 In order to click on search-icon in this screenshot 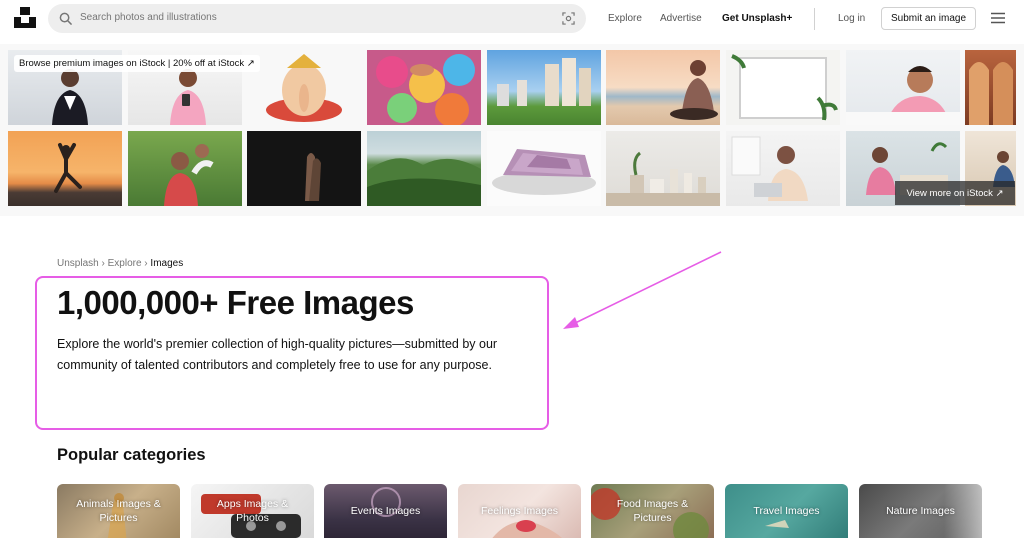, I will do `click(65, 18)`.